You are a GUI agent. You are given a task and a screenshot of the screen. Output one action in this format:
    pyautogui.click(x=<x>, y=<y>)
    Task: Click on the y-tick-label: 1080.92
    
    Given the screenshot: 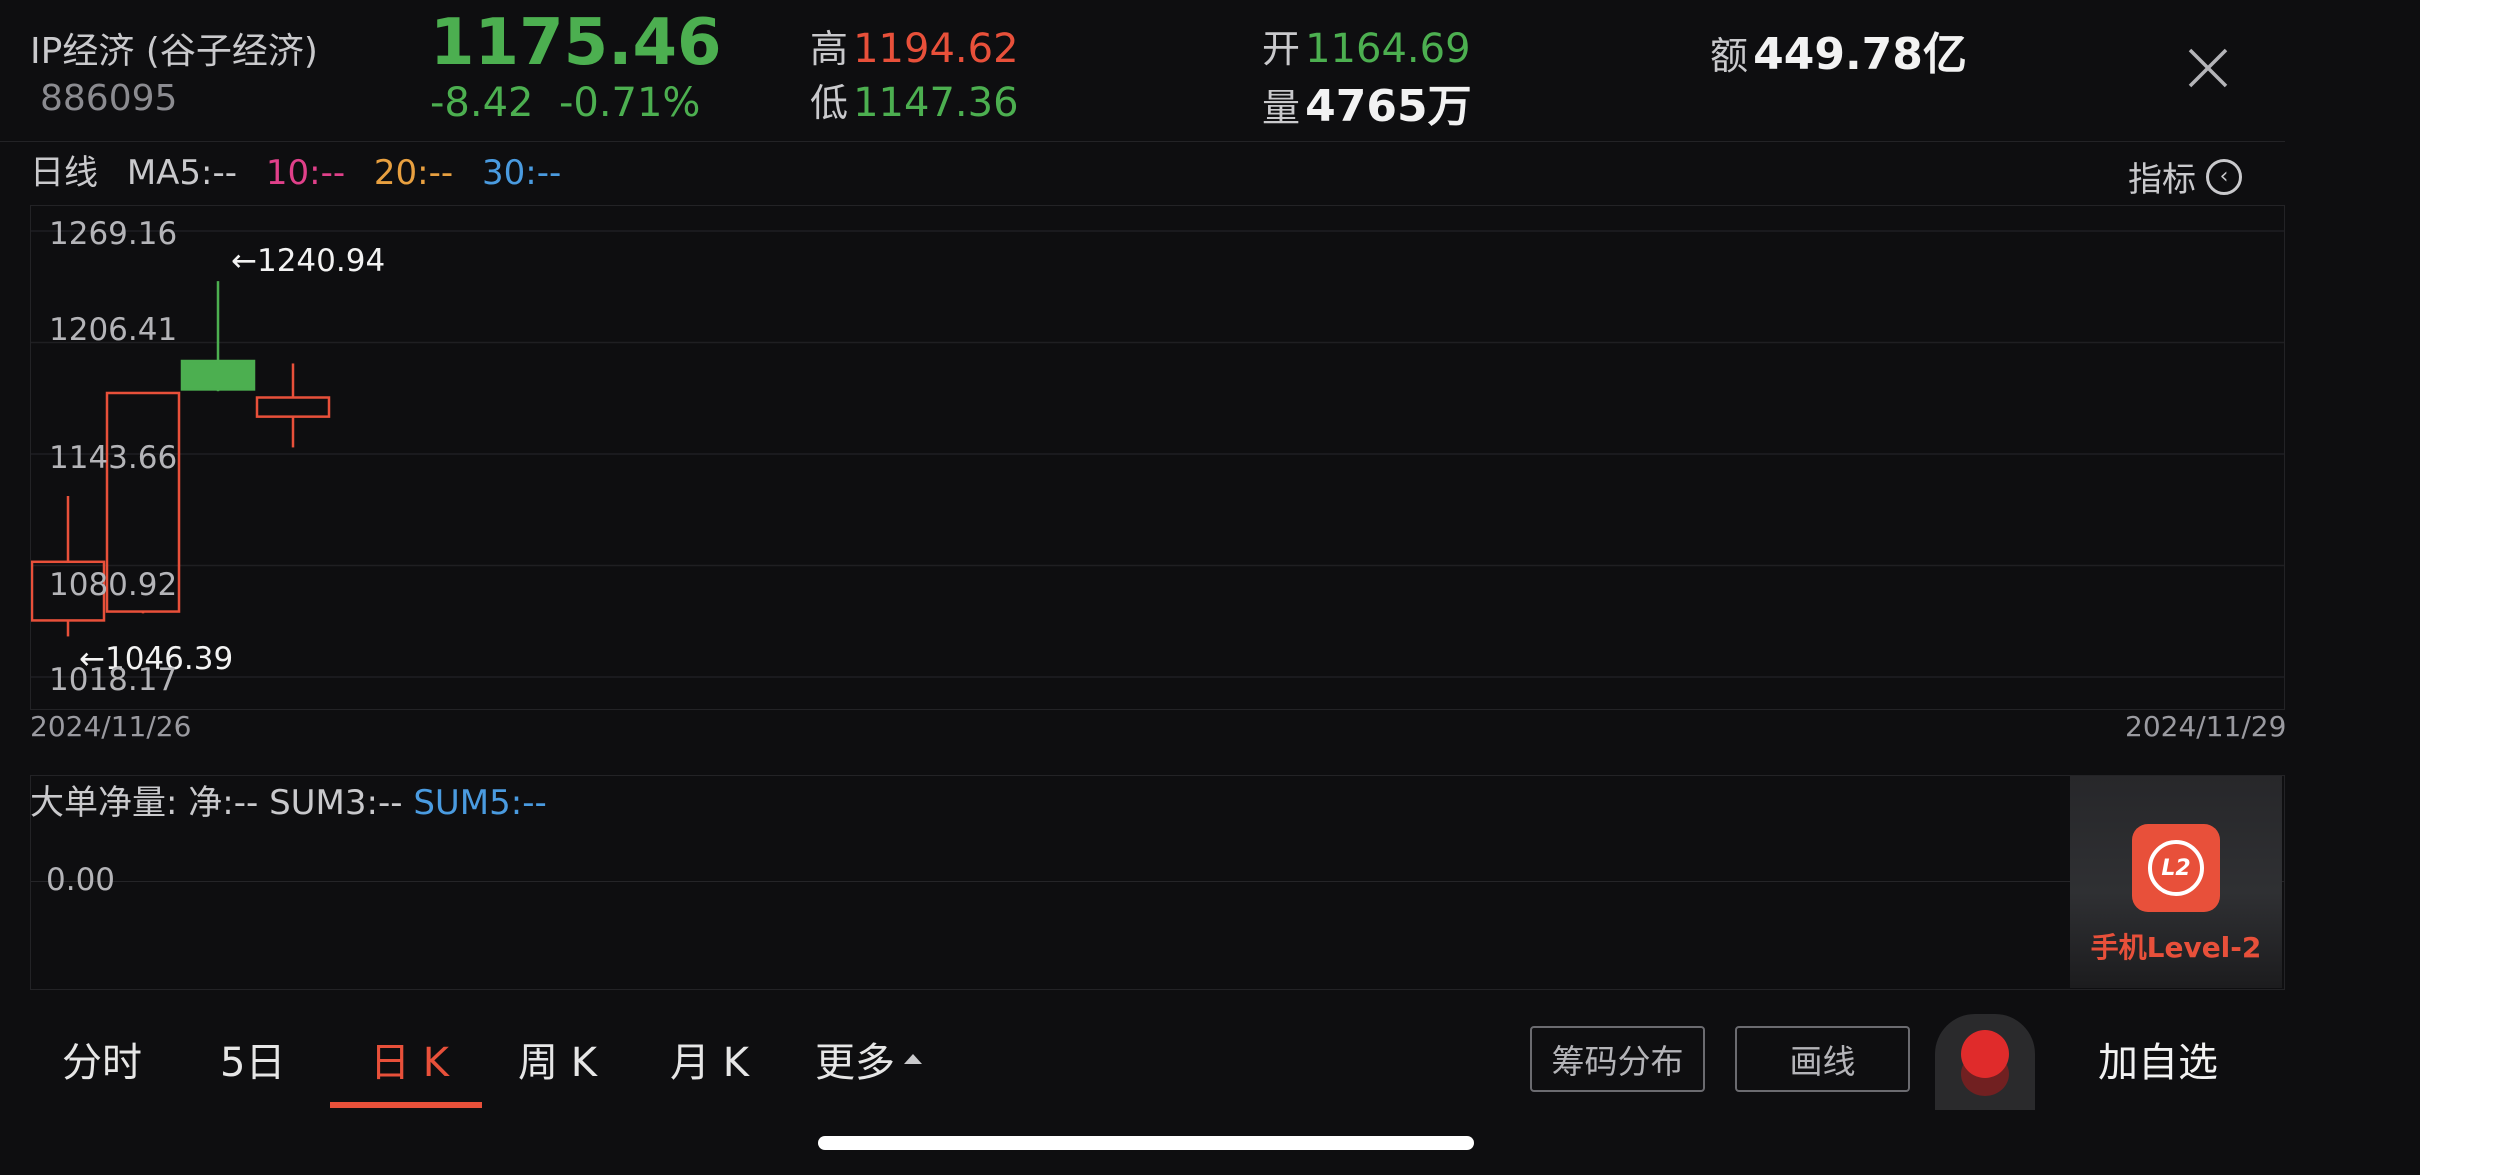 What is the action you would take?
    pyautogui.click(x=113, y=585)
    